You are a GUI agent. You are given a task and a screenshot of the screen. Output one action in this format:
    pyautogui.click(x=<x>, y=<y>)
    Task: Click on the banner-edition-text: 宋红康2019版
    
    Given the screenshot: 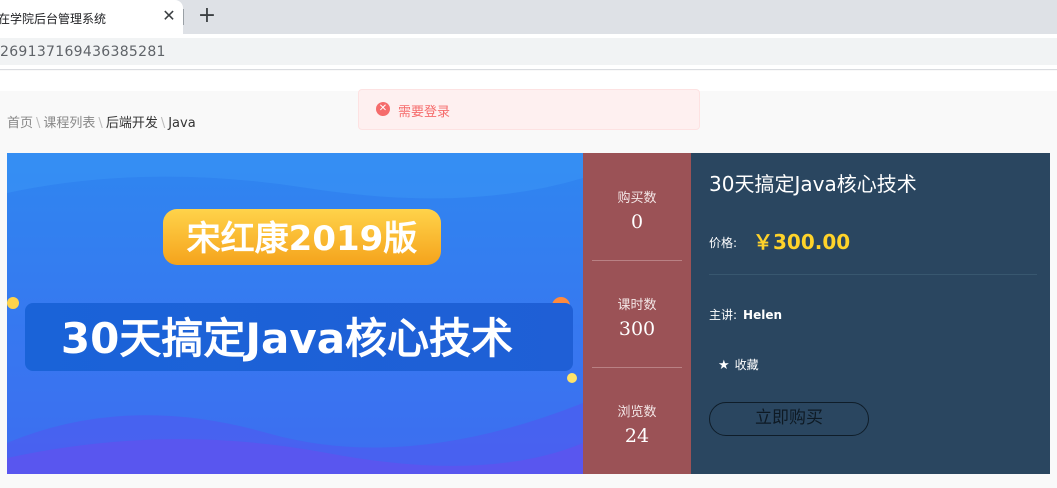 What is the action you would take?
    pyautogui.click(x=302, y=239)
    